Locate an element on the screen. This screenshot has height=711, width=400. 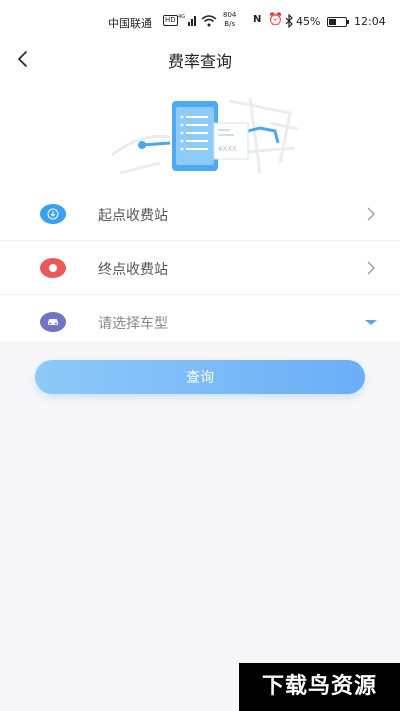
vehicle-type-select: 请选择车型 is located at coordinates (200, 322).